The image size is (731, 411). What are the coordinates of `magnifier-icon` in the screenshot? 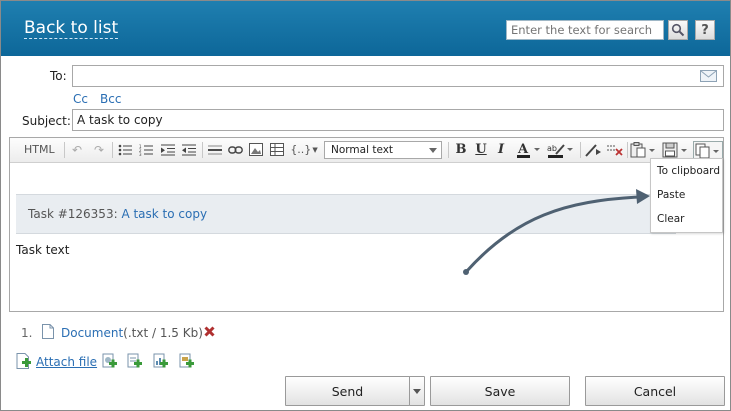 It's located at (678, 30).